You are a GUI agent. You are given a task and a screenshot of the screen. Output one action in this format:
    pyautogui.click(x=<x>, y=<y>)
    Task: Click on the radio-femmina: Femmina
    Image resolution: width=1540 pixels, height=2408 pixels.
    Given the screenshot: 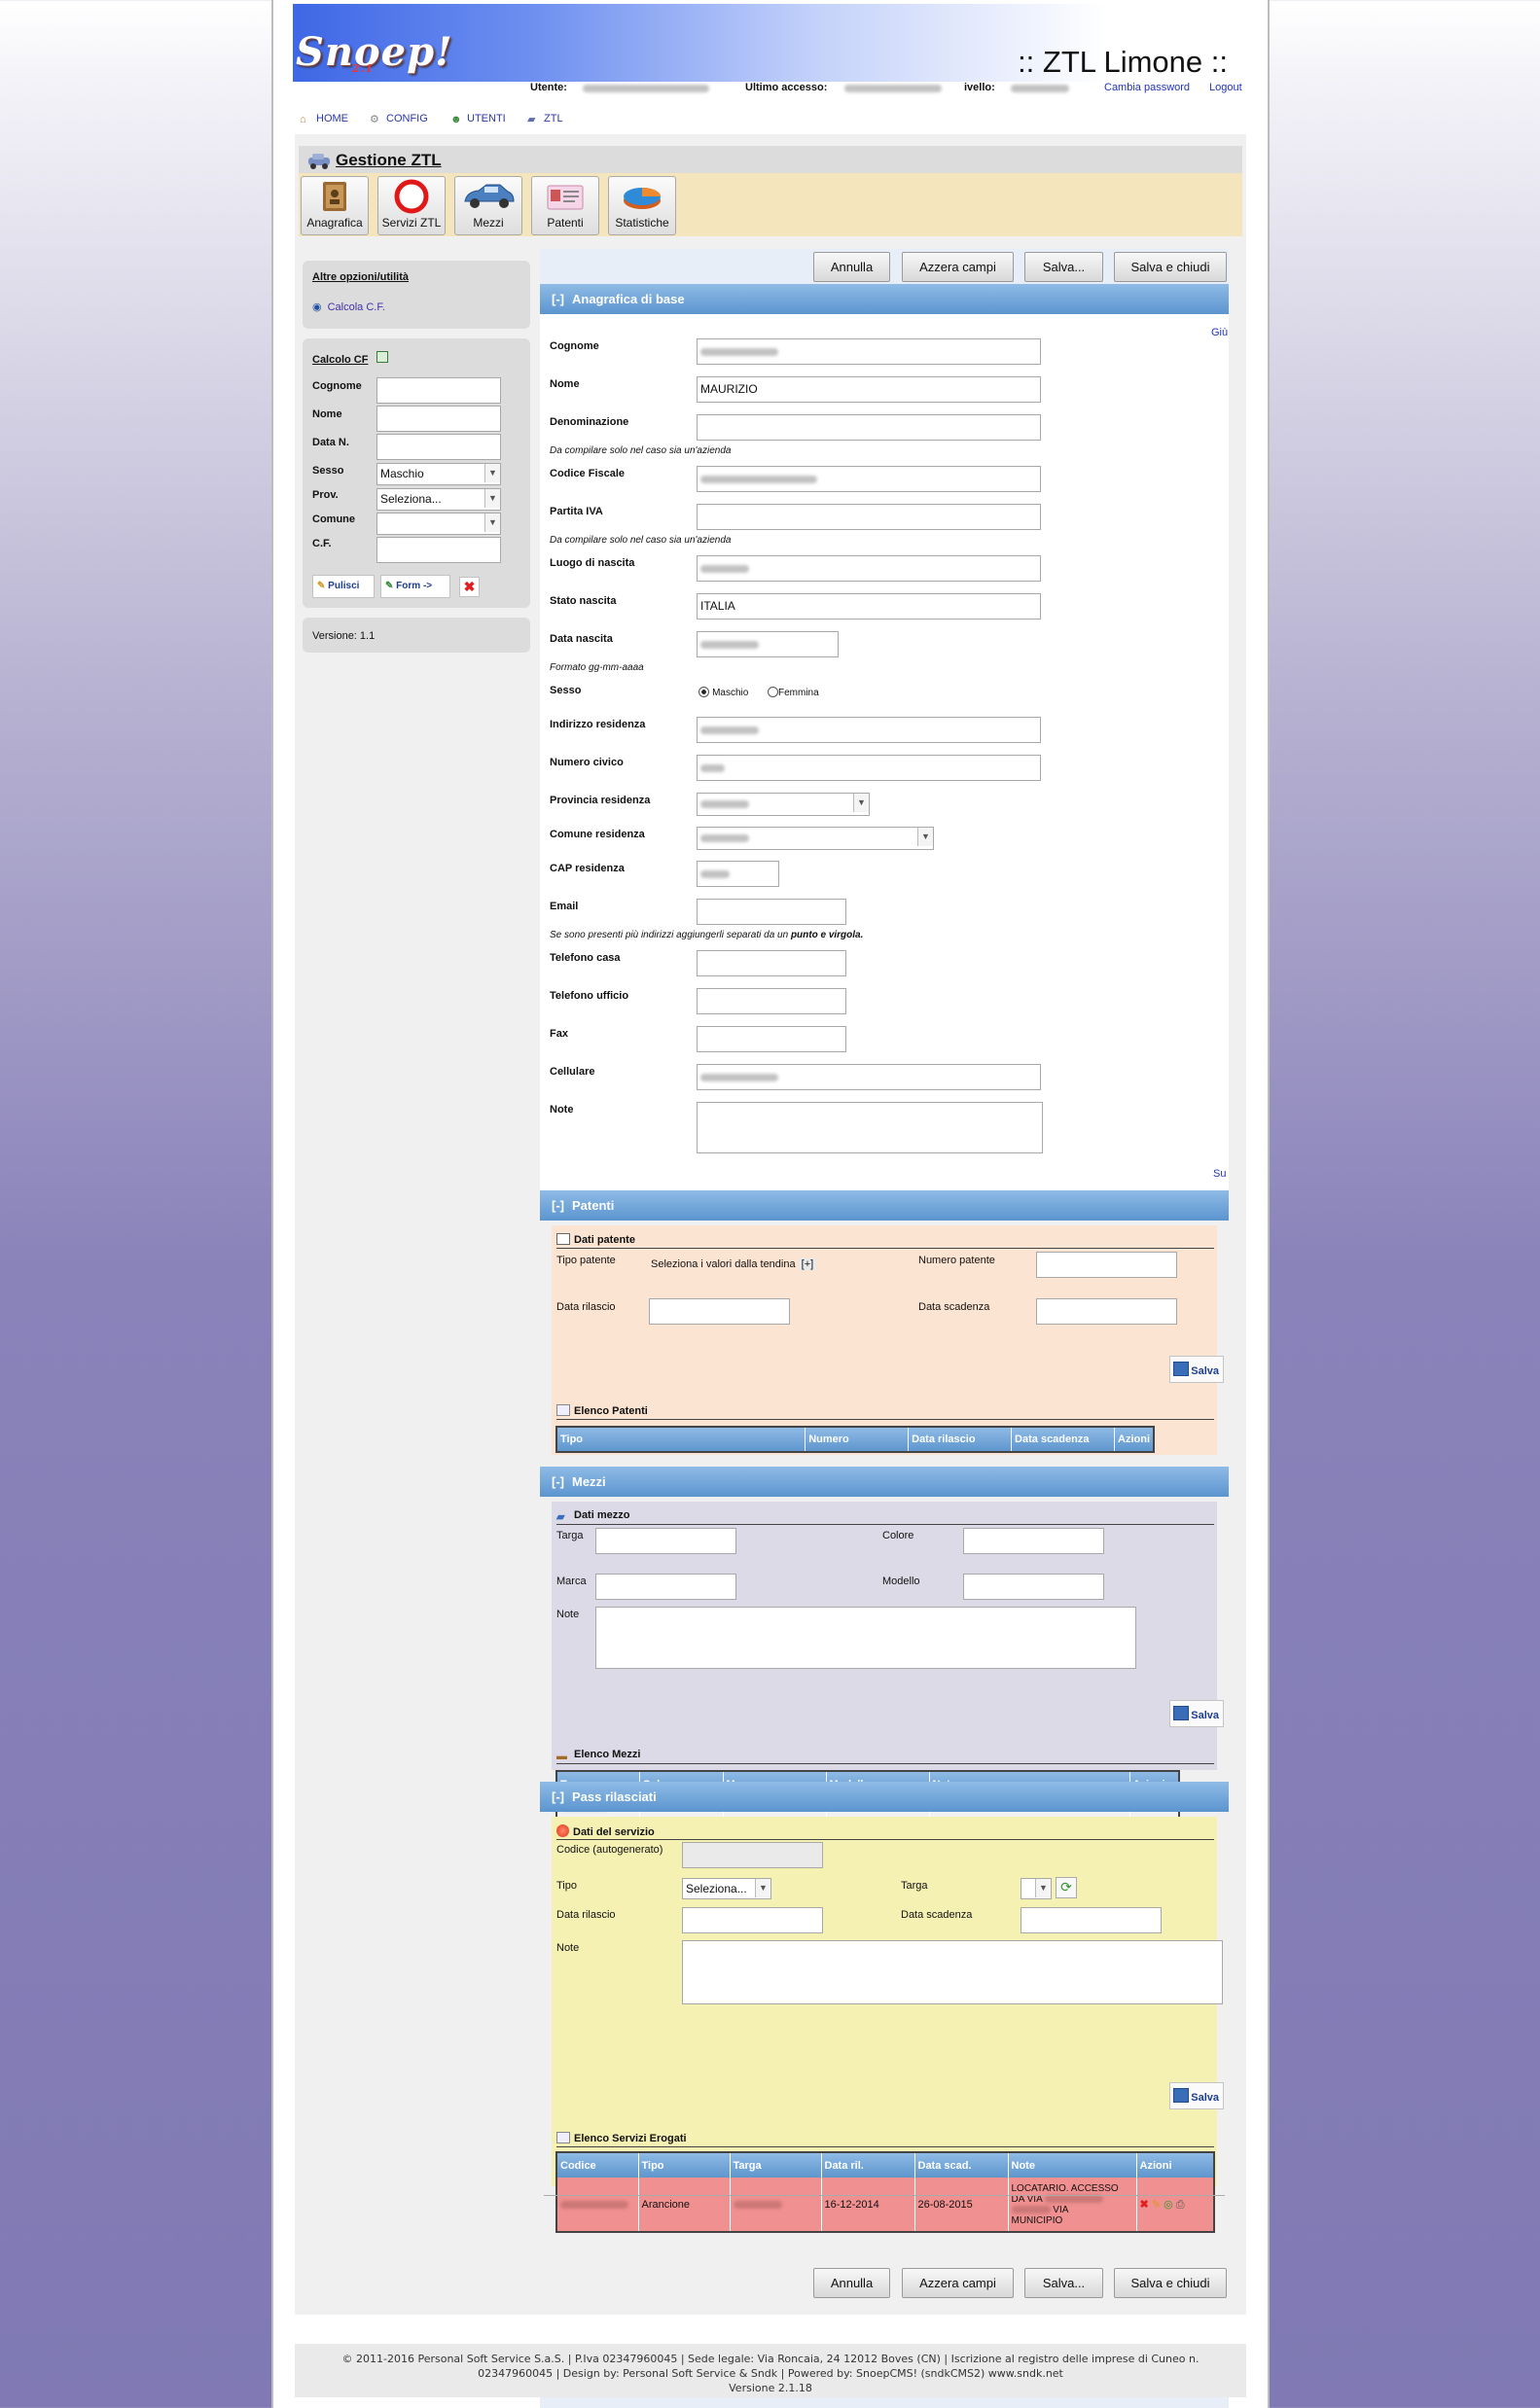 What is the action you would take?
    pyautogui.click(x=793, y=693)
    